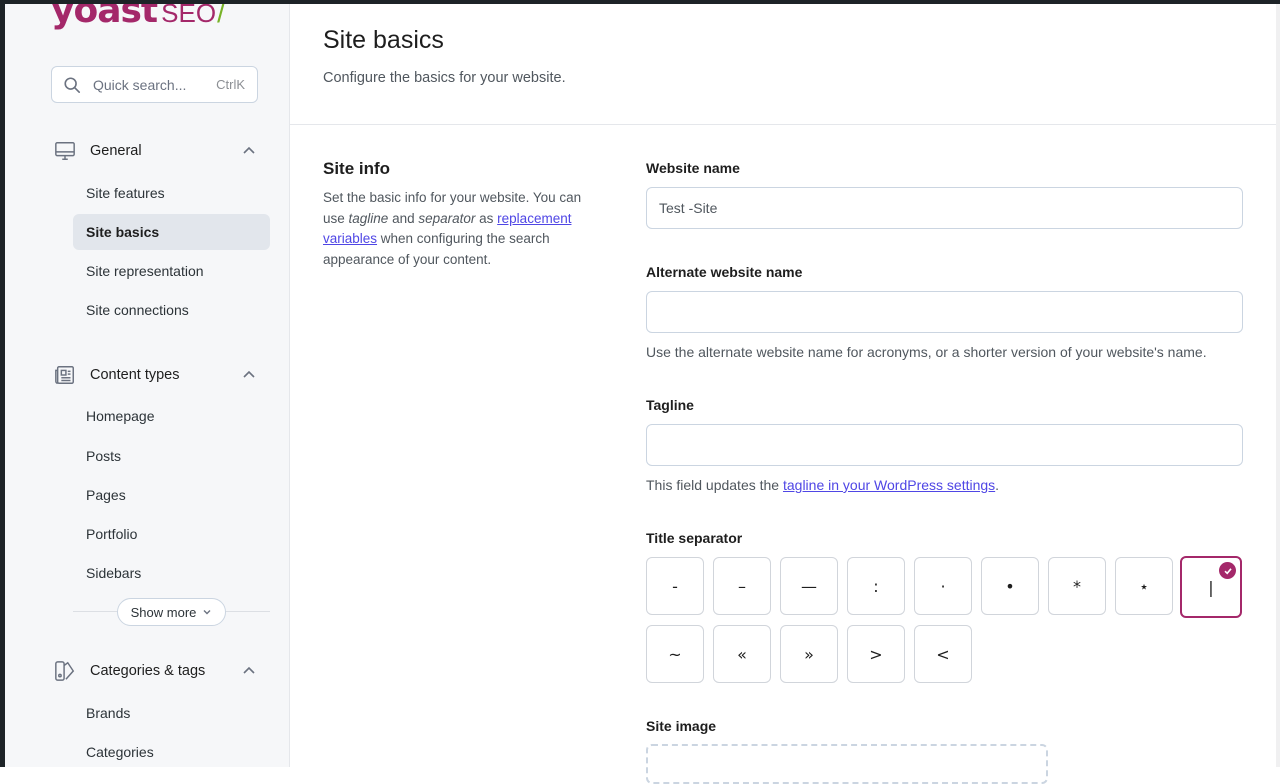 This screenshot has width=1280, height=784. Describe the element at coordinates (116, 151) in the screenshot. I see `nav-group-label: General` at that location.